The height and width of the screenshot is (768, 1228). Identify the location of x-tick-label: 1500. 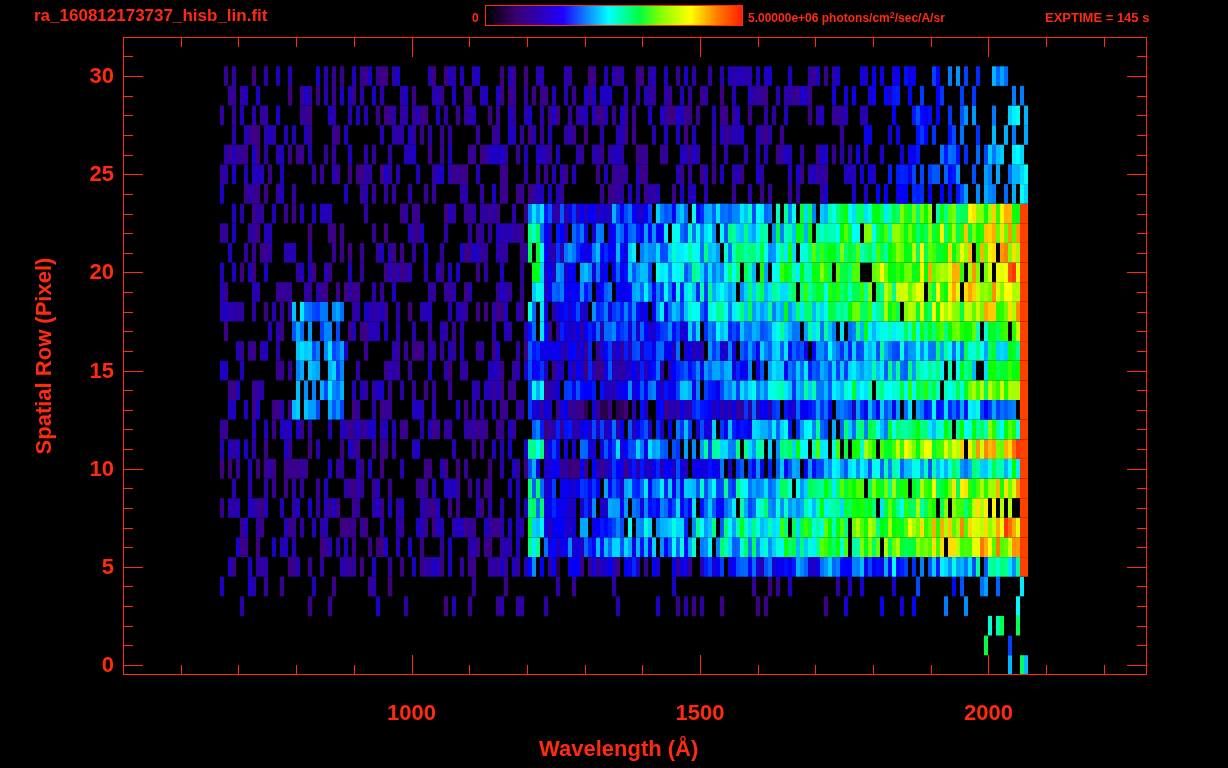
(700, 713).